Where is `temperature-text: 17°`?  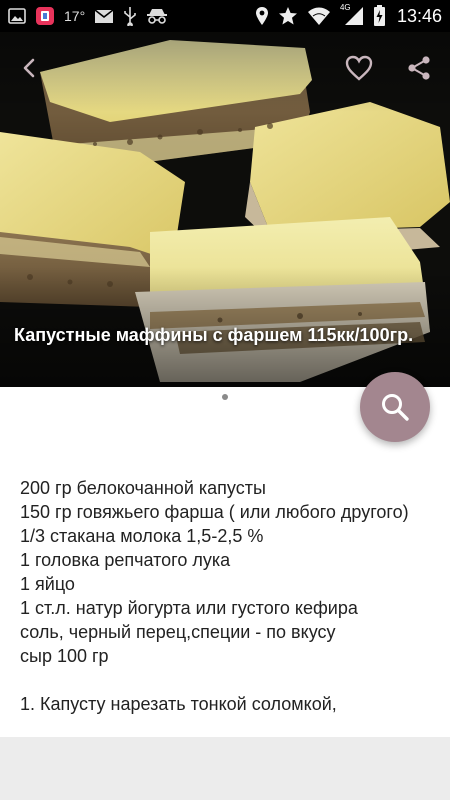 temperature-text: 17° is located at coordinates (75, 16).